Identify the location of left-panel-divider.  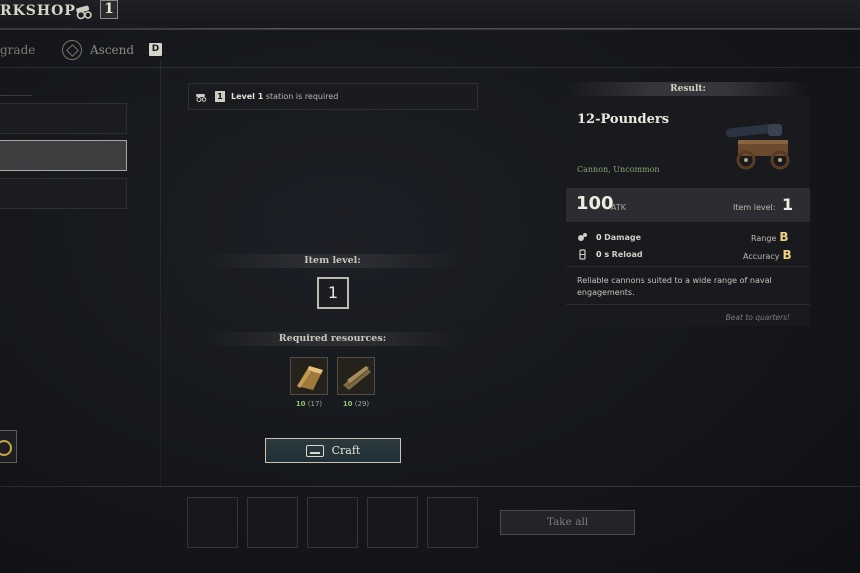
(160, 275).